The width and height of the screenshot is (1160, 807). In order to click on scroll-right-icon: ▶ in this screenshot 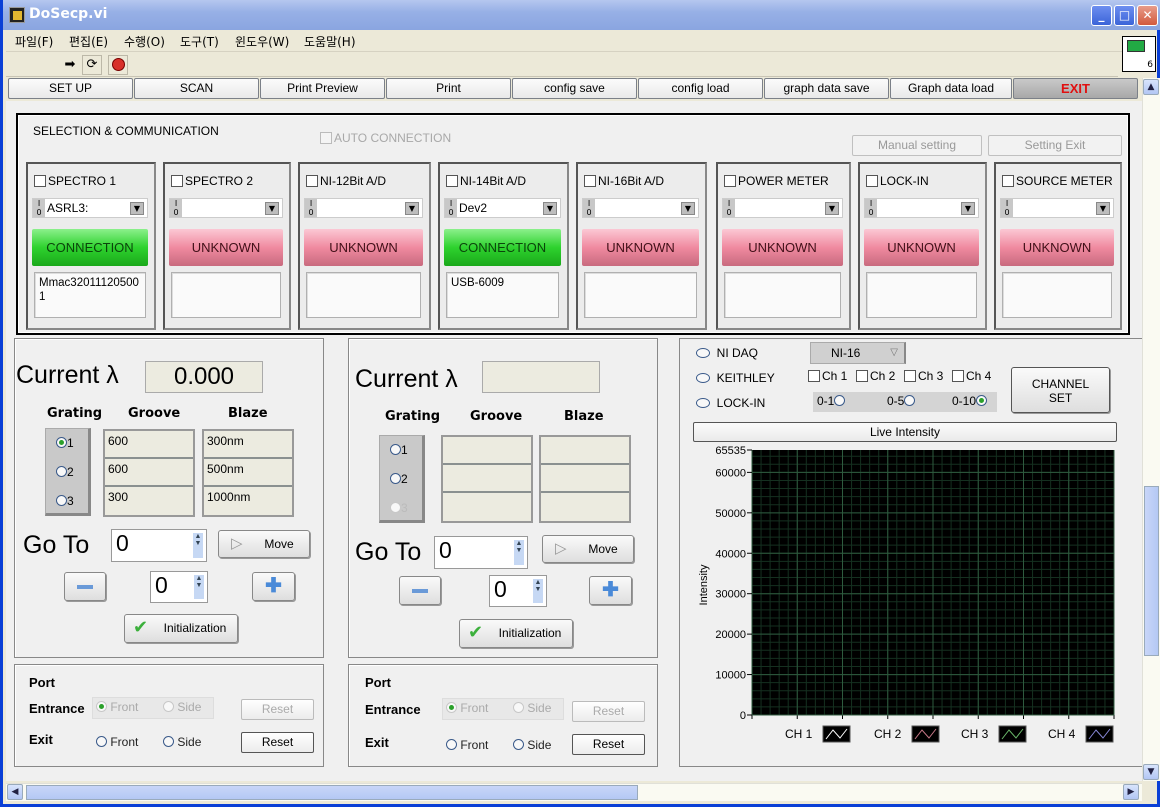, I will do `click(1131, 792)`.